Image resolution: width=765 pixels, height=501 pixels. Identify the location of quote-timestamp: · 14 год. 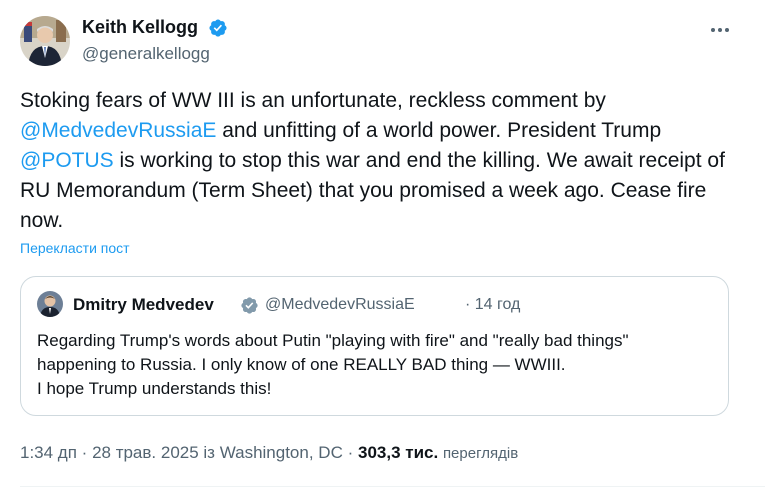
(493, 304).